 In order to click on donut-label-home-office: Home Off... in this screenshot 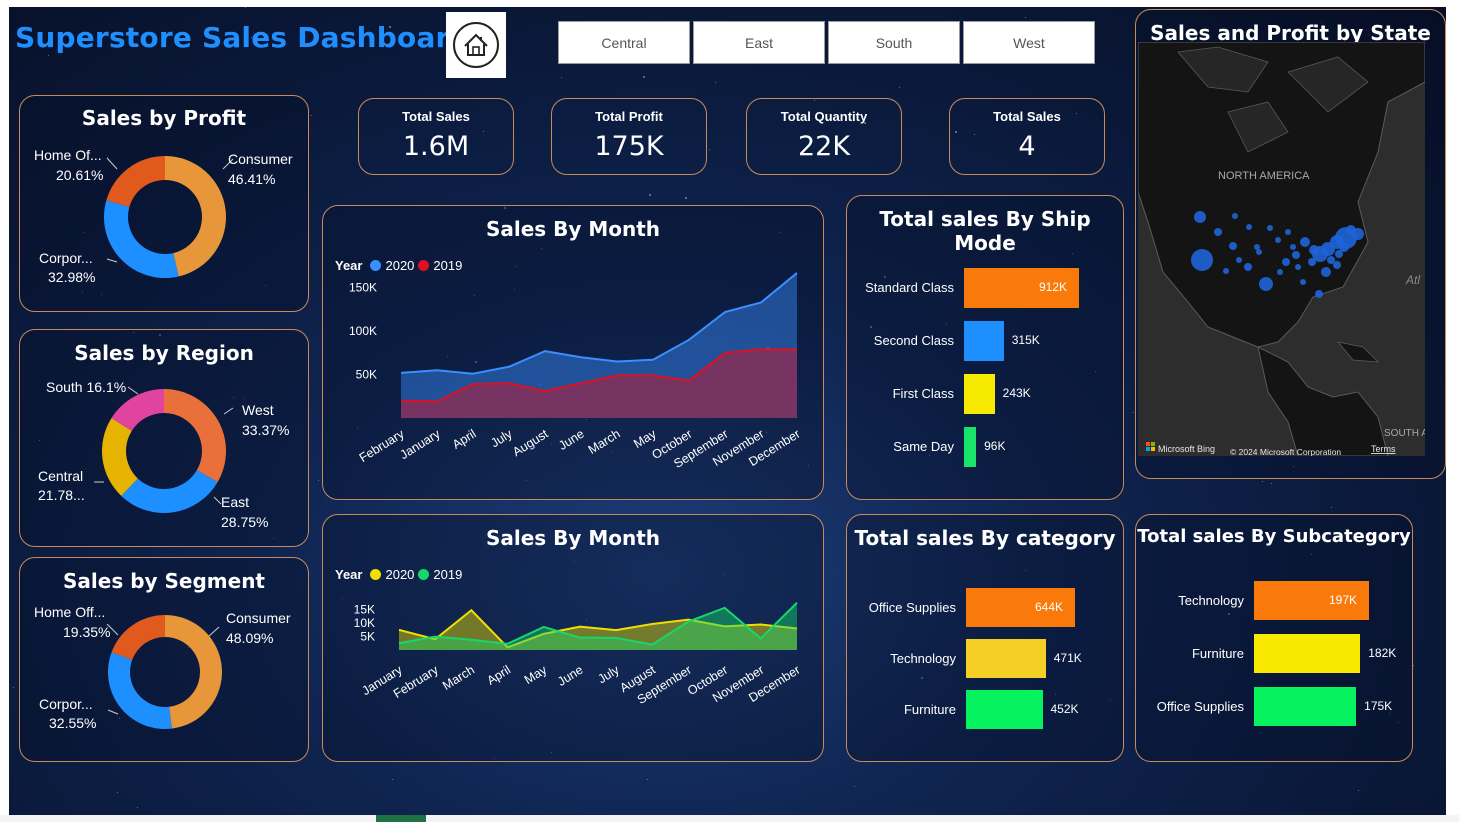, I will do `click(70, 612)`.